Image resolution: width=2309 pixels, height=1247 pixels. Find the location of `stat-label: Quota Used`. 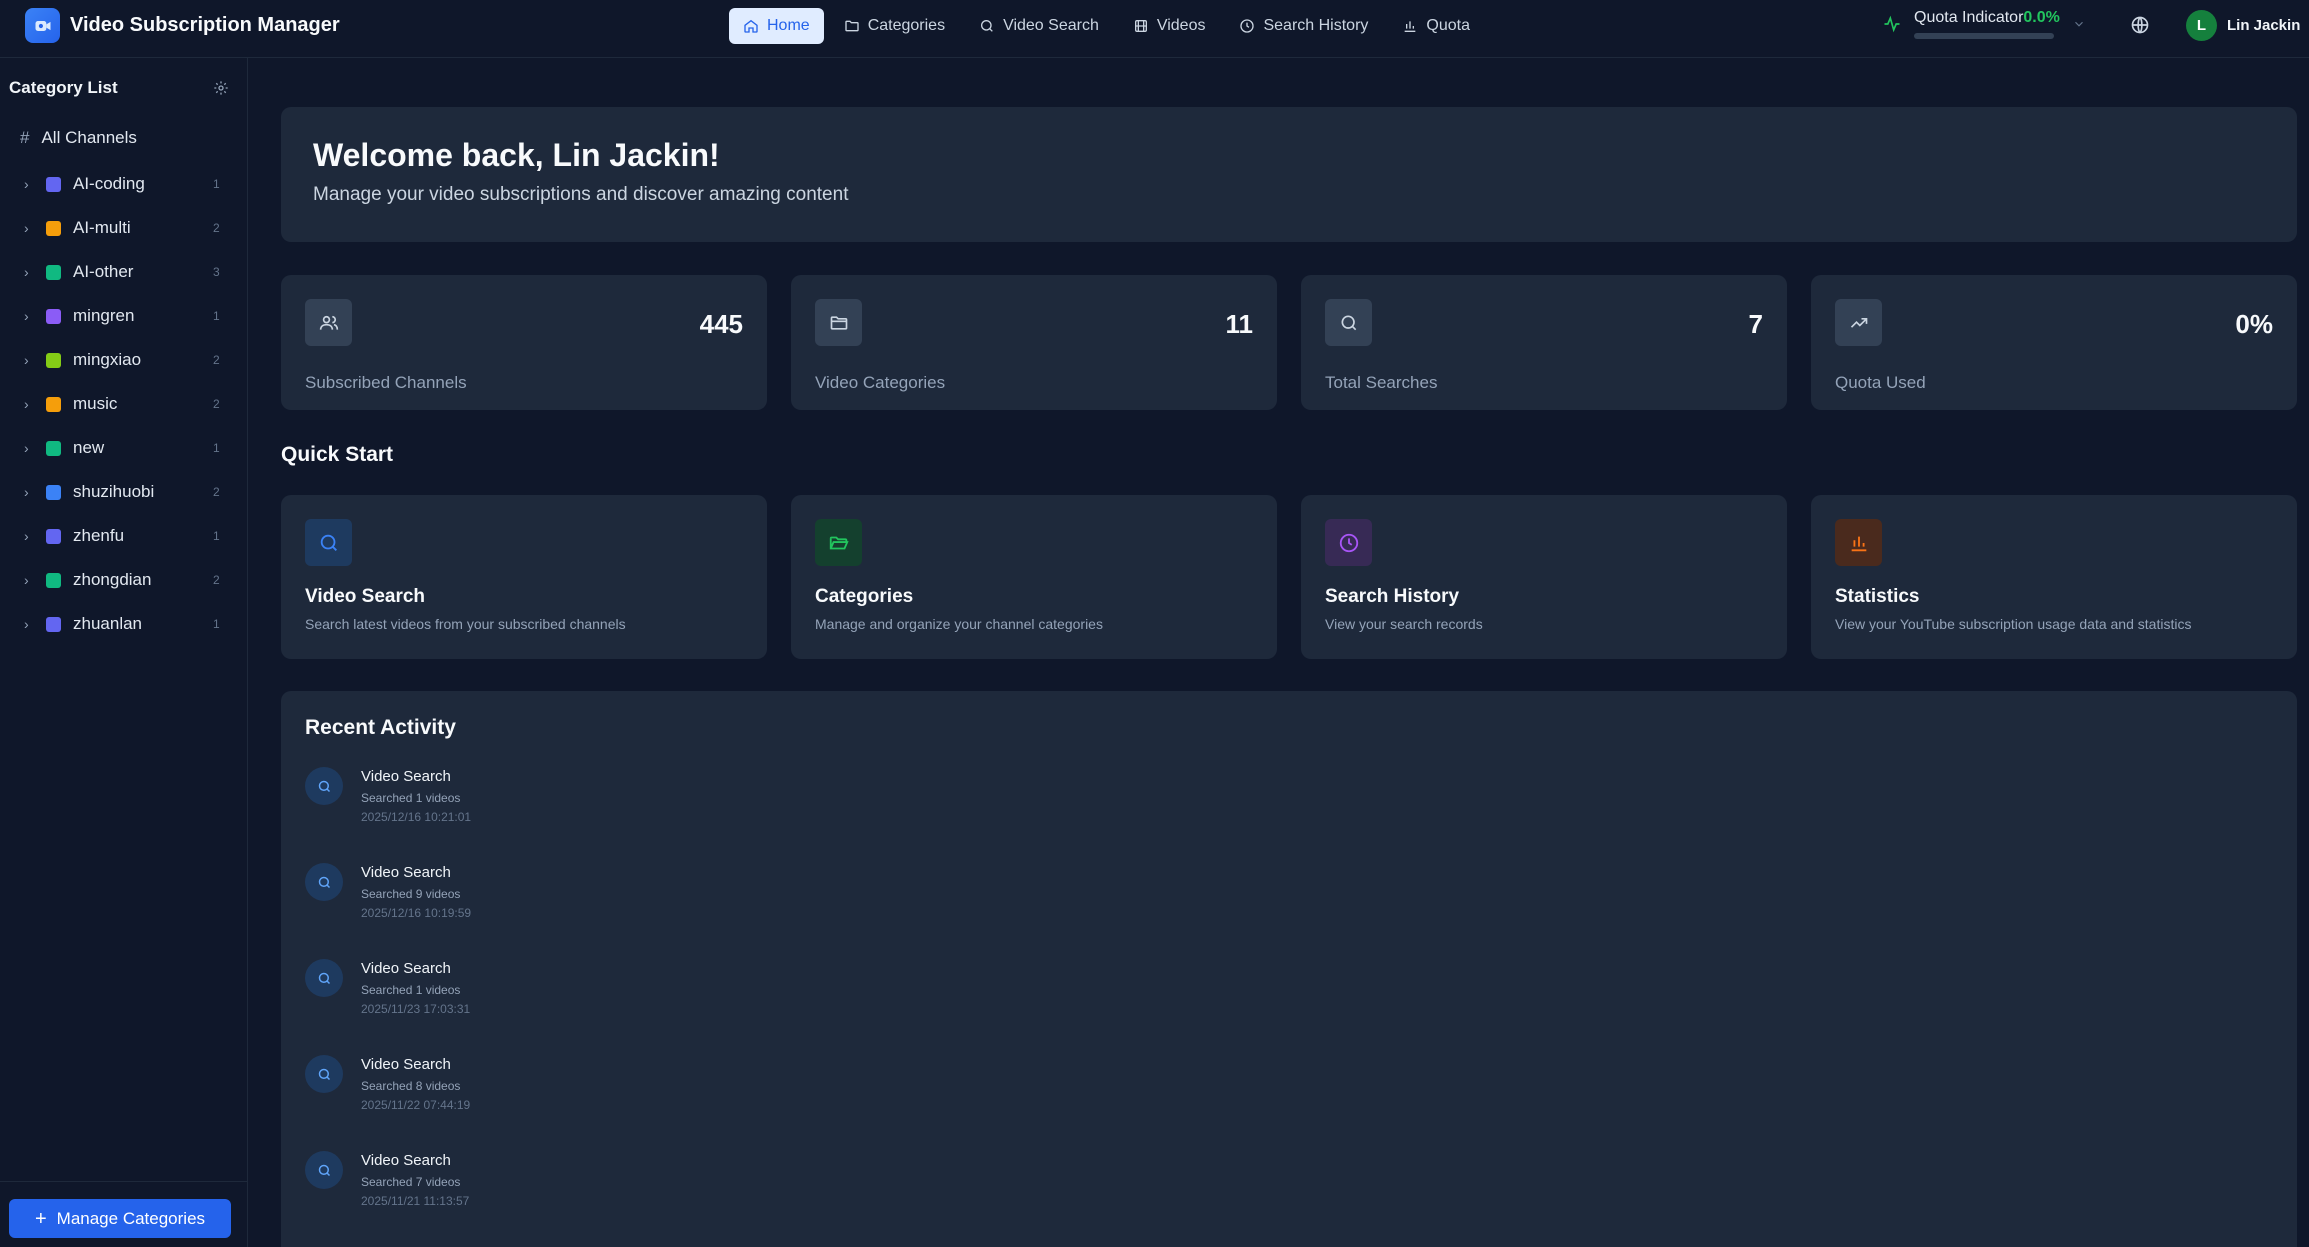

stat-label: Quota Used is located at coordinates (1880, 382).